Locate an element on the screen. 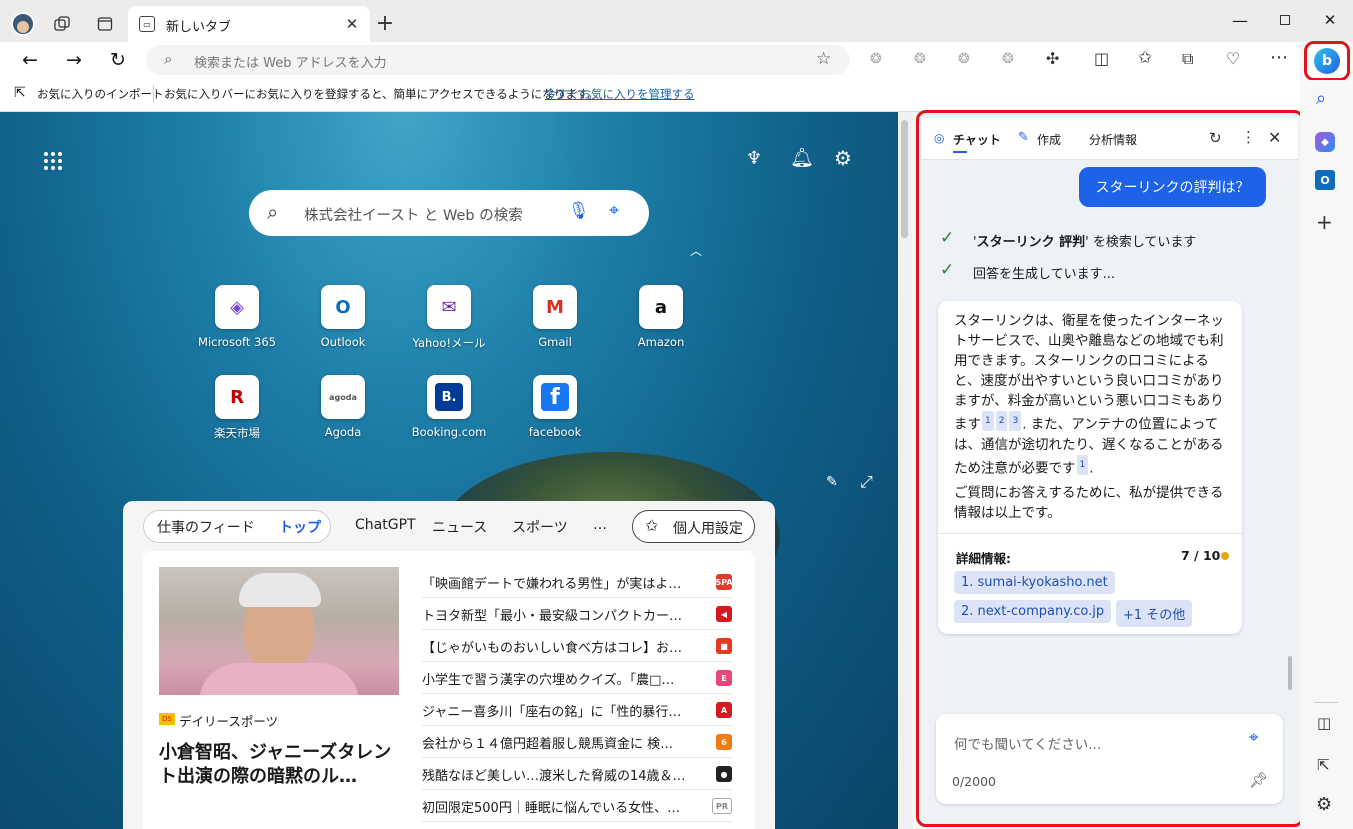  close-tab-icon: ✕ is located at coordinates (352, 24).